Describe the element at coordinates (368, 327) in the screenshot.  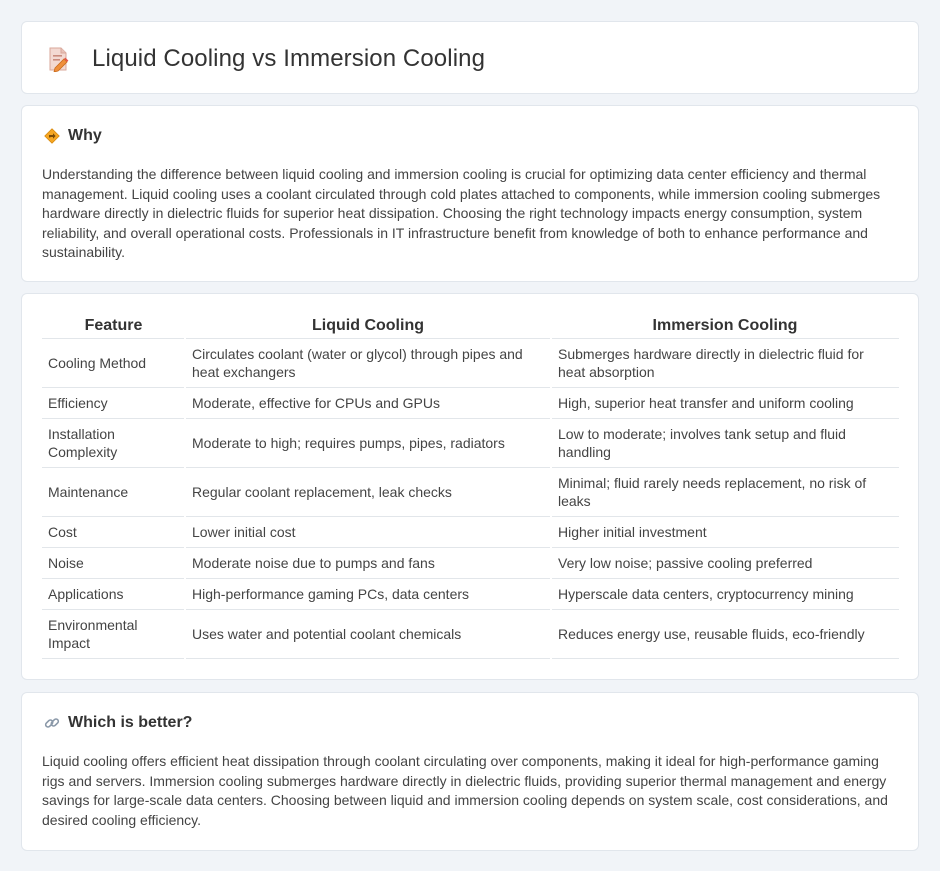
I see `header-liquid-cooling: Liquid Cooling` at that location.